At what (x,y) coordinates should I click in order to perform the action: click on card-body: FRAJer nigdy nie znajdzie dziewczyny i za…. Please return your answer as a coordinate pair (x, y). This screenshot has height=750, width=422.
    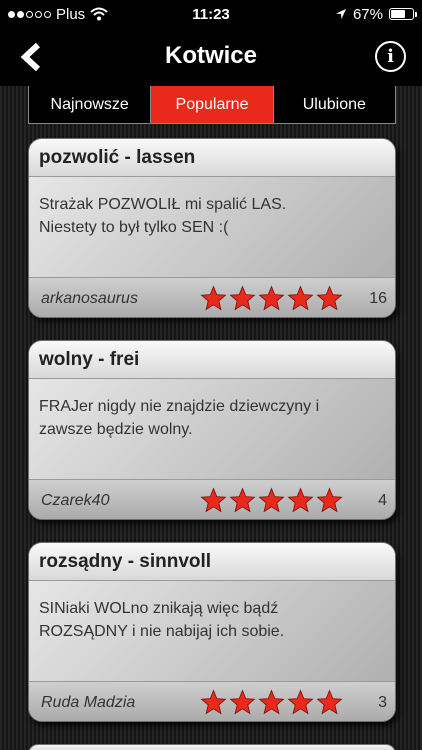
    Looking at the image, I should click on (212, 429).